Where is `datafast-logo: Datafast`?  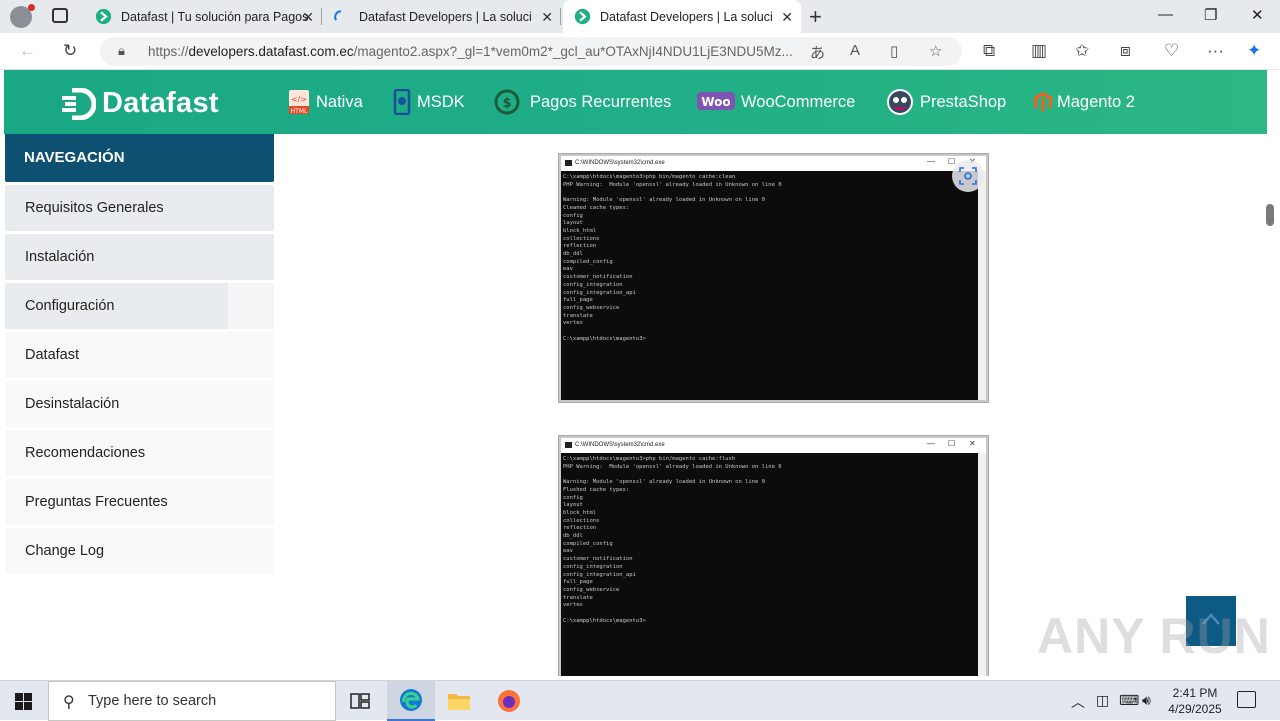 datafast-logo: Datafast is located at coordinates (140, 103).